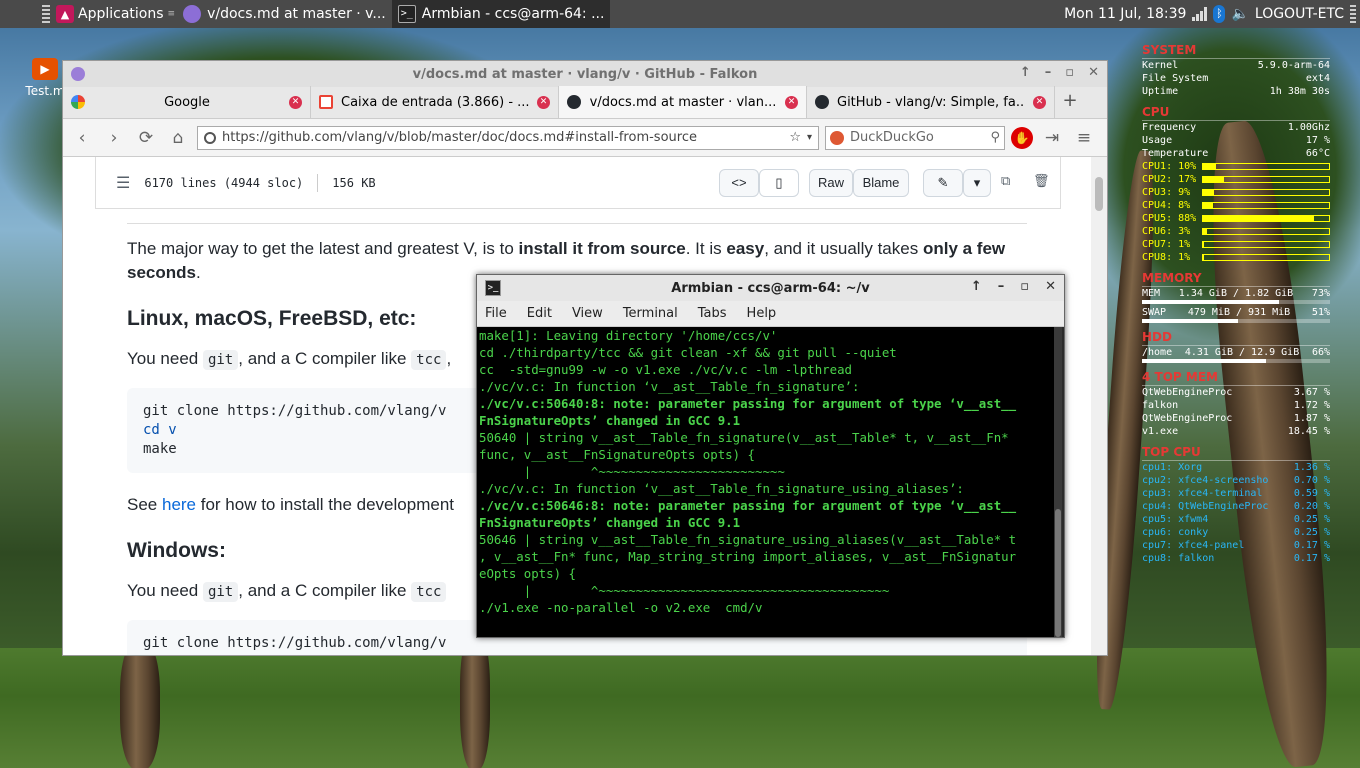 Image resolution: width=1360 pixels, height=768 pixels. I want to click on site-info-icon, so click(210, 137).